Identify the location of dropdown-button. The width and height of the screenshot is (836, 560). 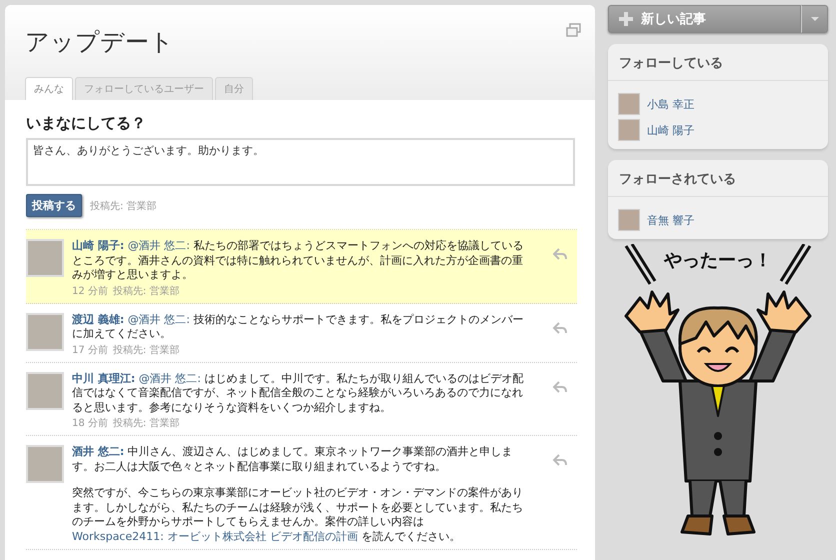
(814, 19).